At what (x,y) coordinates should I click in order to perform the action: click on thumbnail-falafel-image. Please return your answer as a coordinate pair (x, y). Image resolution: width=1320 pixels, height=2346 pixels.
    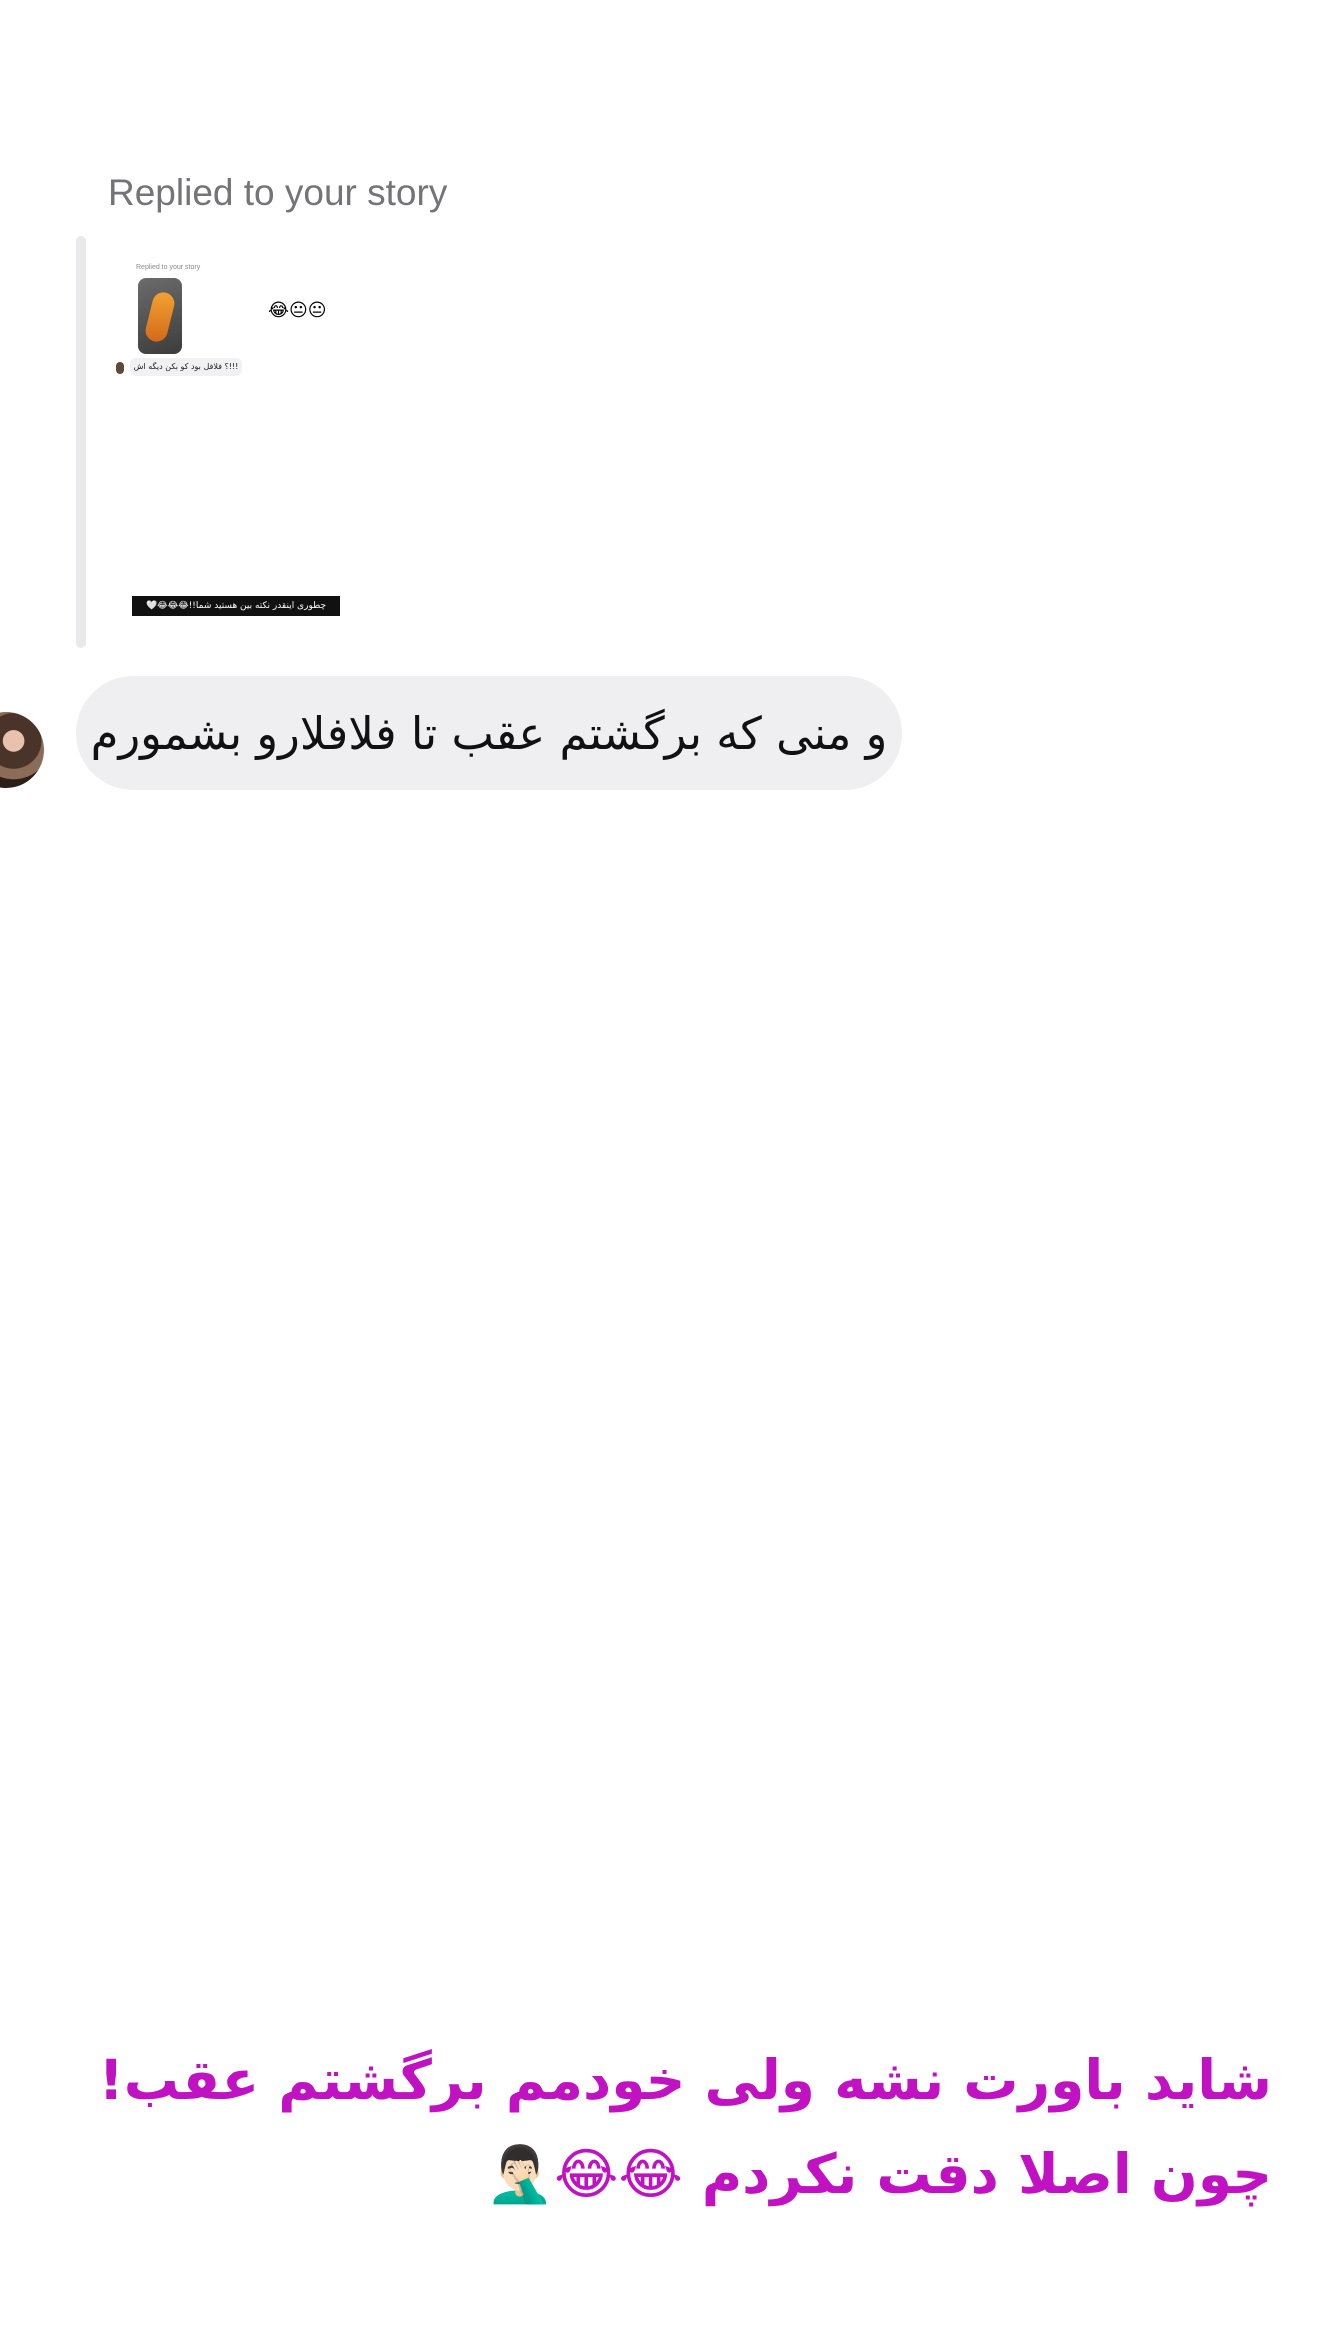
    Looking at the image, I should click on (160, 316).